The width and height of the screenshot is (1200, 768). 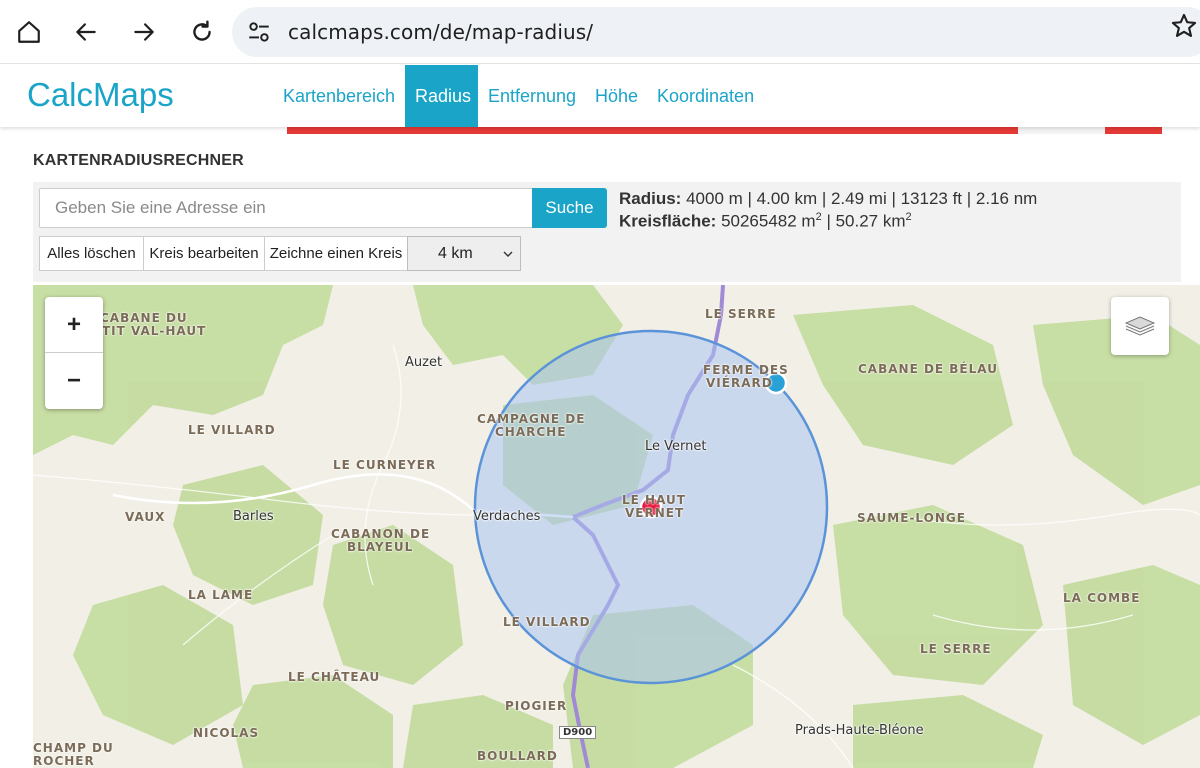 What do you see at coordinates (74, 325) in the screenshot?
I see `zoom-in-button: +` at bounding box center [74, 325].